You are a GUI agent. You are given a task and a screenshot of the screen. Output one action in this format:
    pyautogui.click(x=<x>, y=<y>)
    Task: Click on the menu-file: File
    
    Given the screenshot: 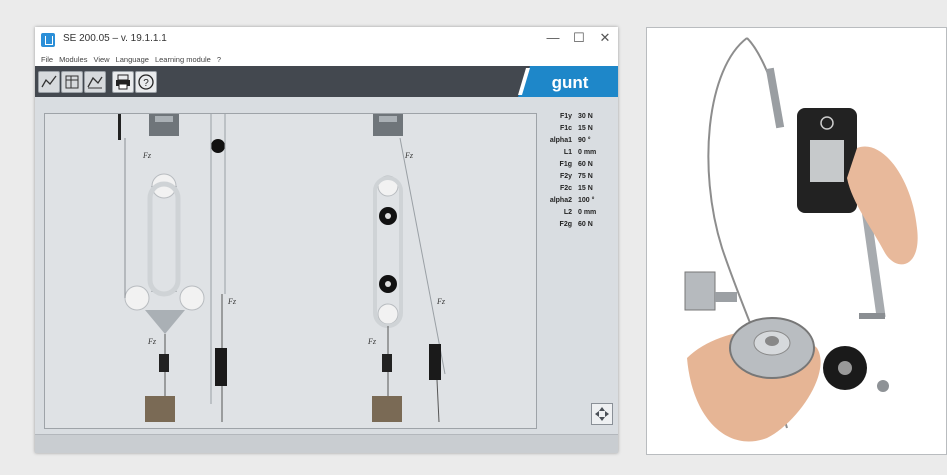 What is the action you would take?
    pyautogui.click(x=47, y=59)
    